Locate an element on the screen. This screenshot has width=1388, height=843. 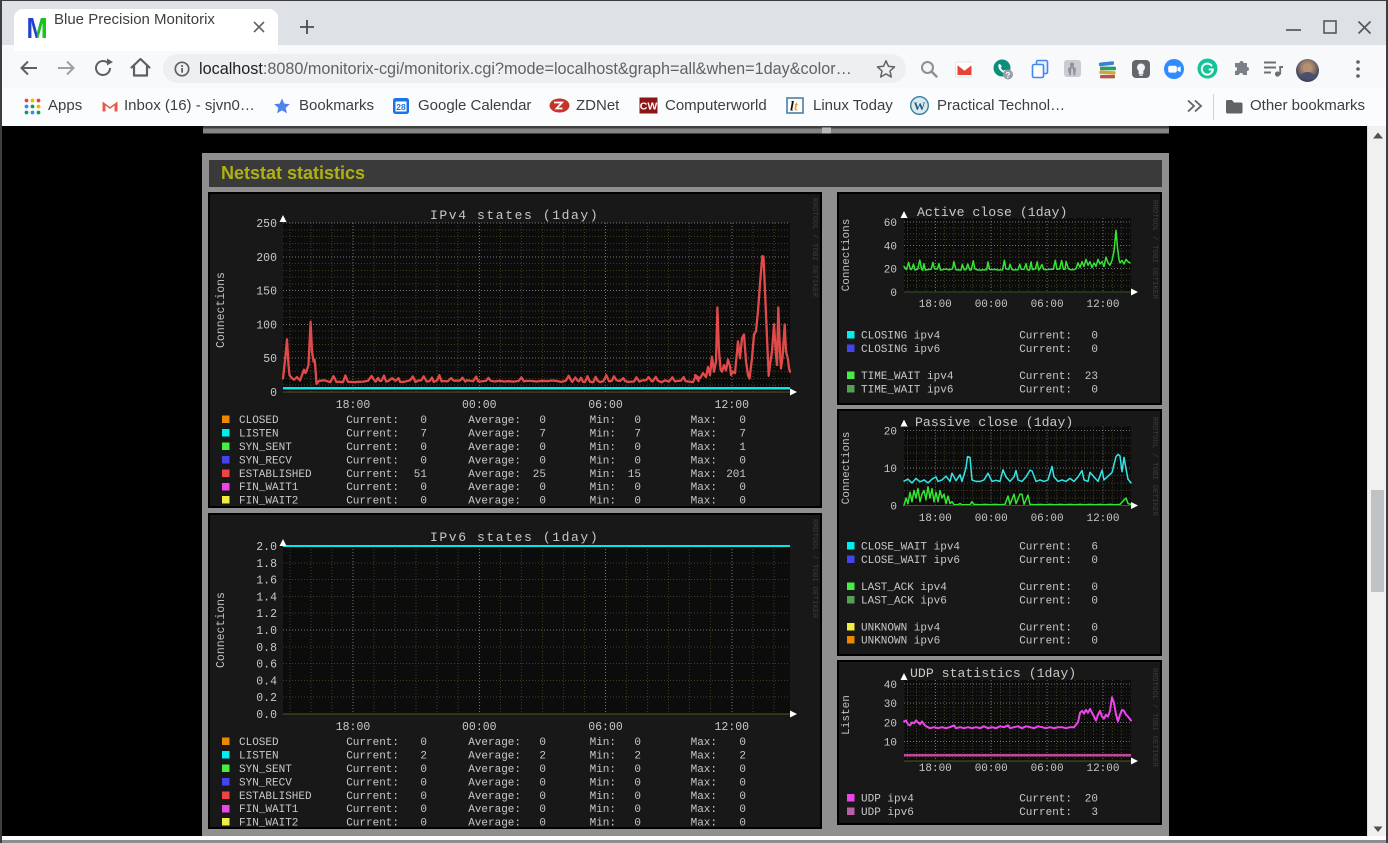
svg-text: LAST_ACK ipv4 is located at coordinates (904, 588).